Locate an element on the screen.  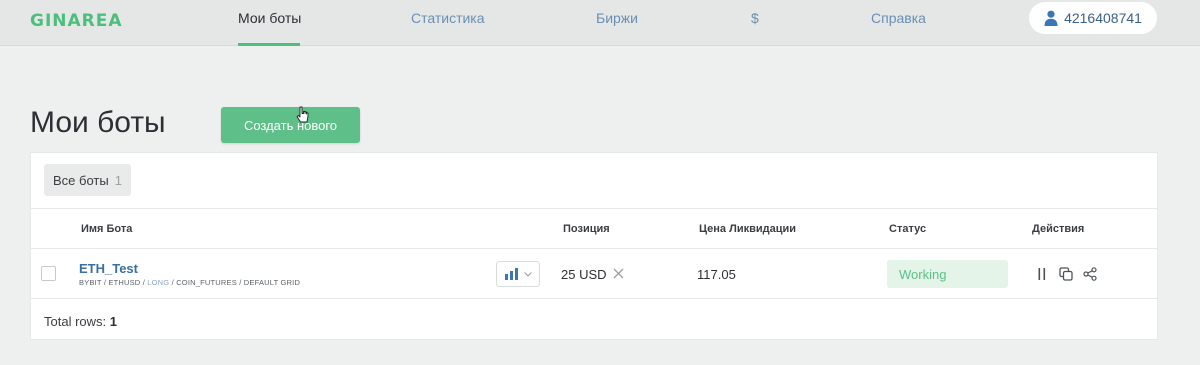
create-bot-button: Создать нового is located at coordinates (290, 125).